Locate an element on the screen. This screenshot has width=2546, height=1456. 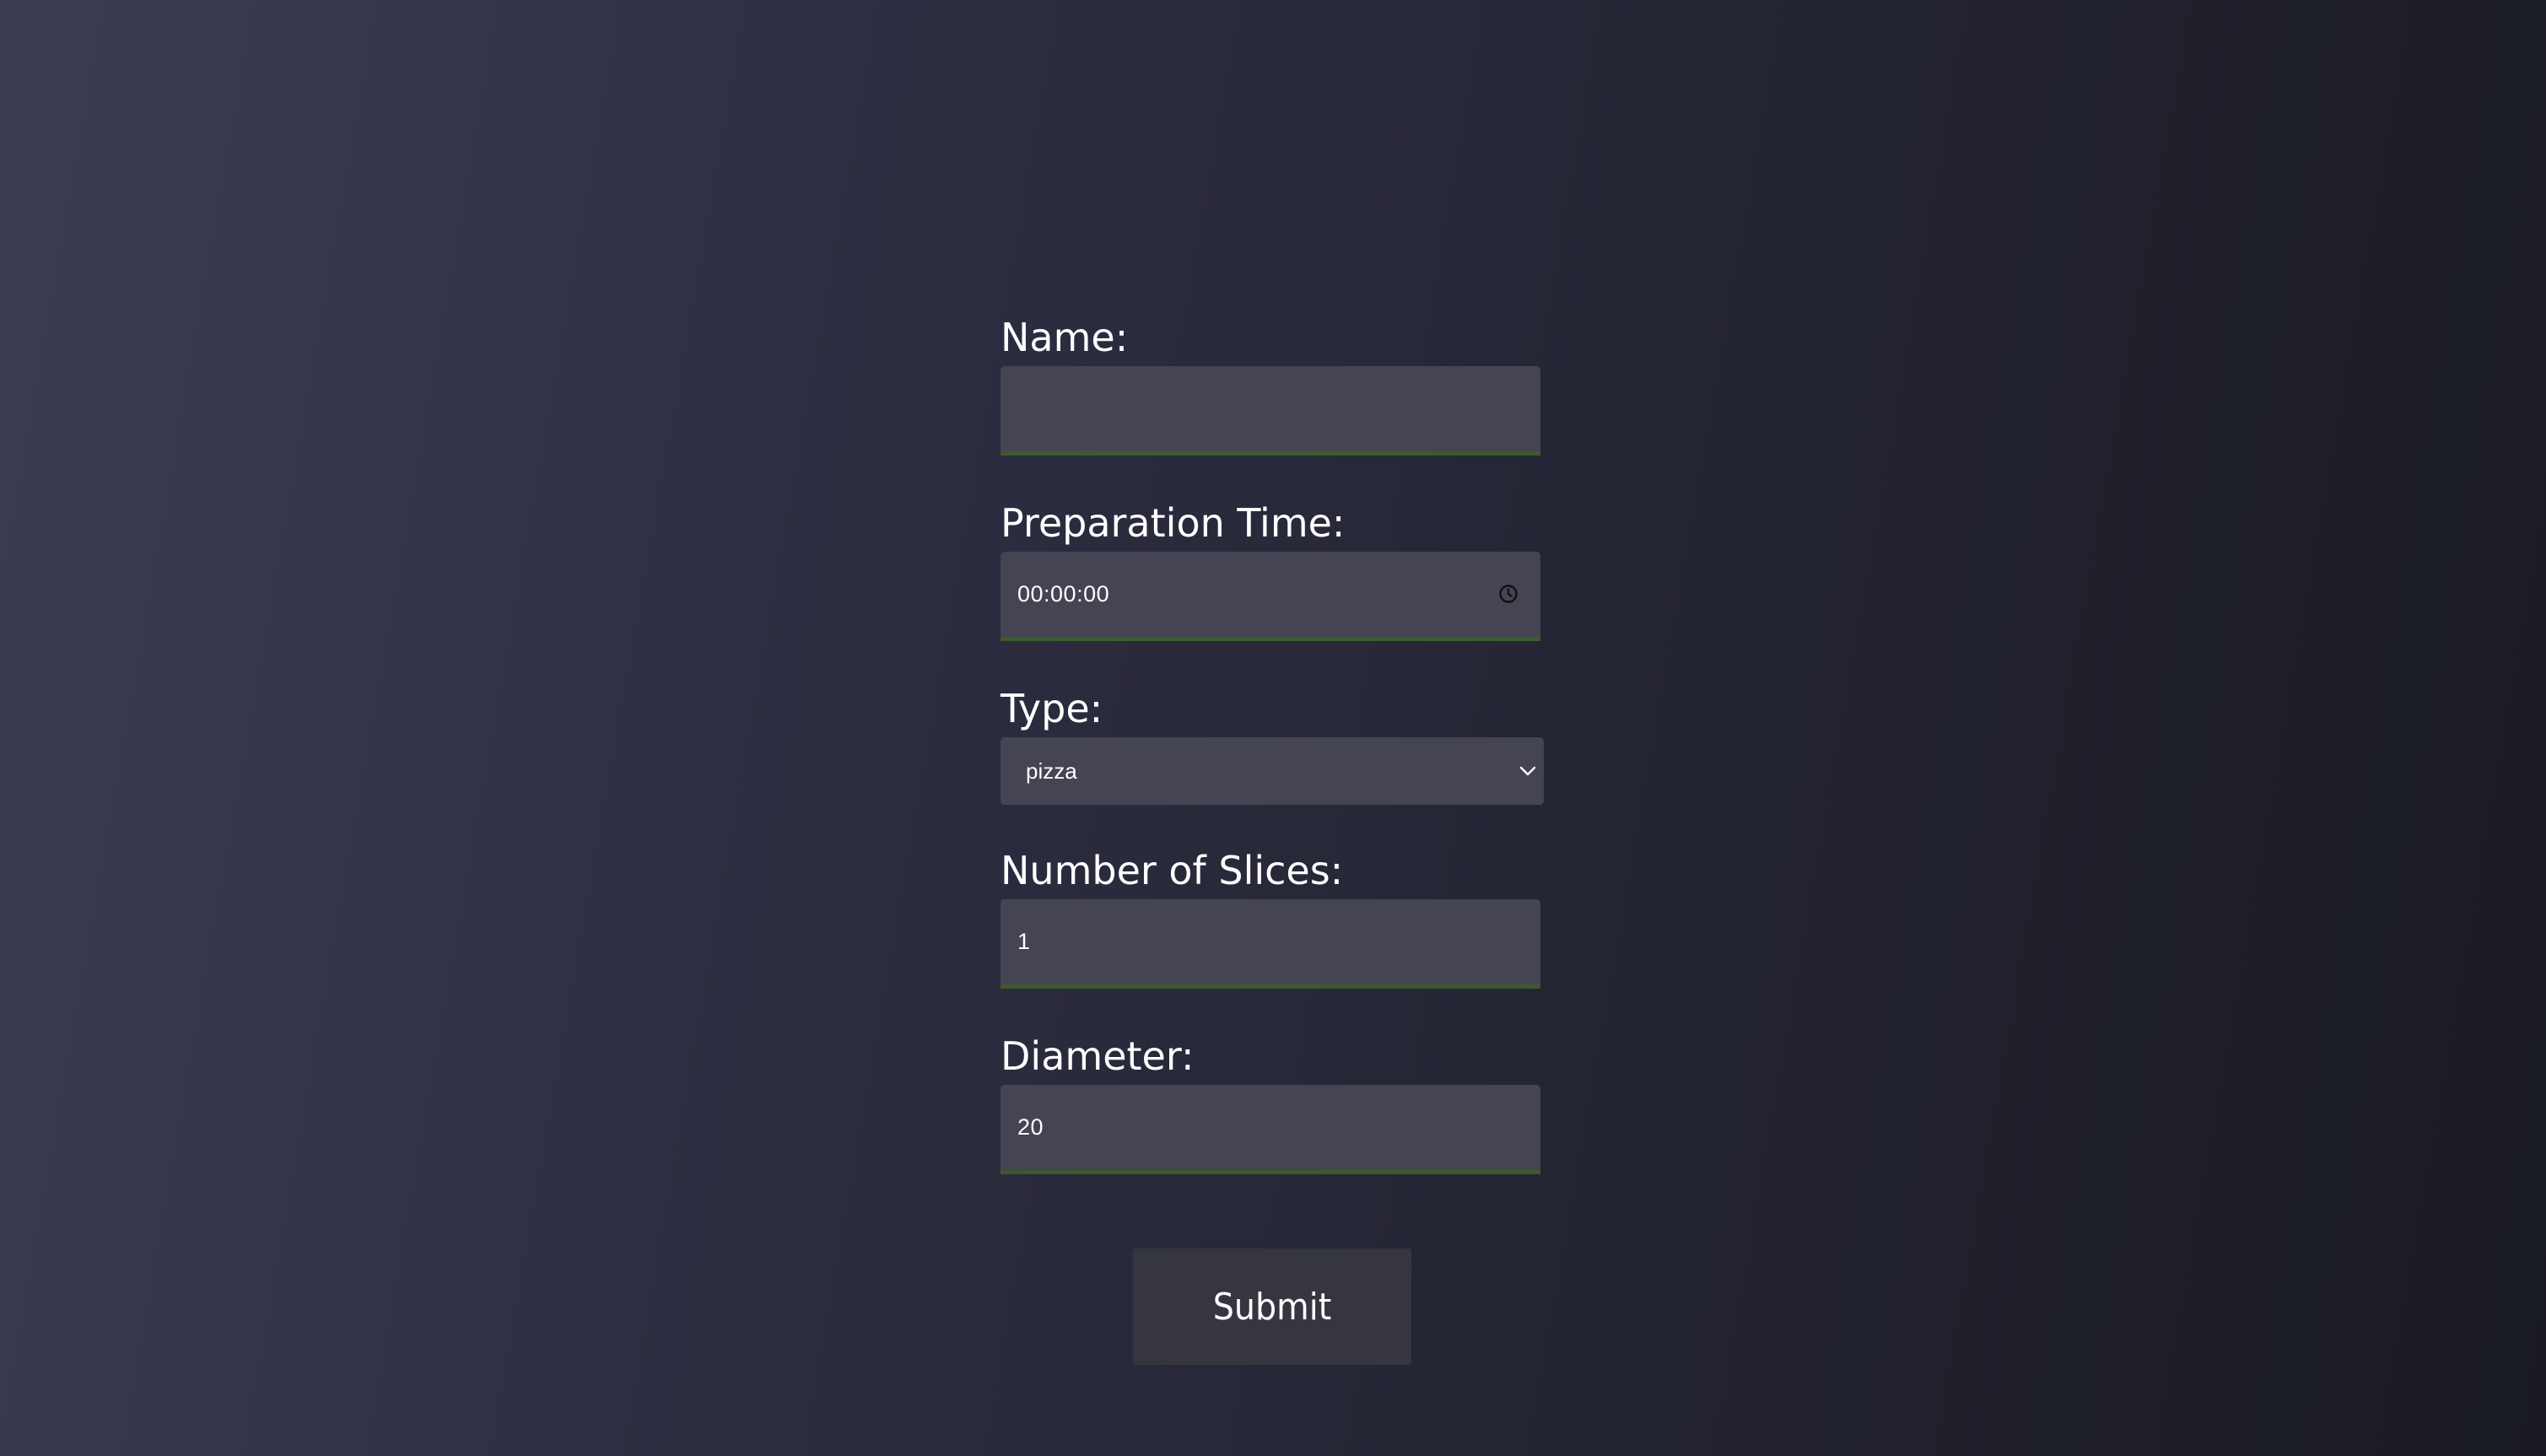
type-label: Type: is located at coordinates (1052, 708).